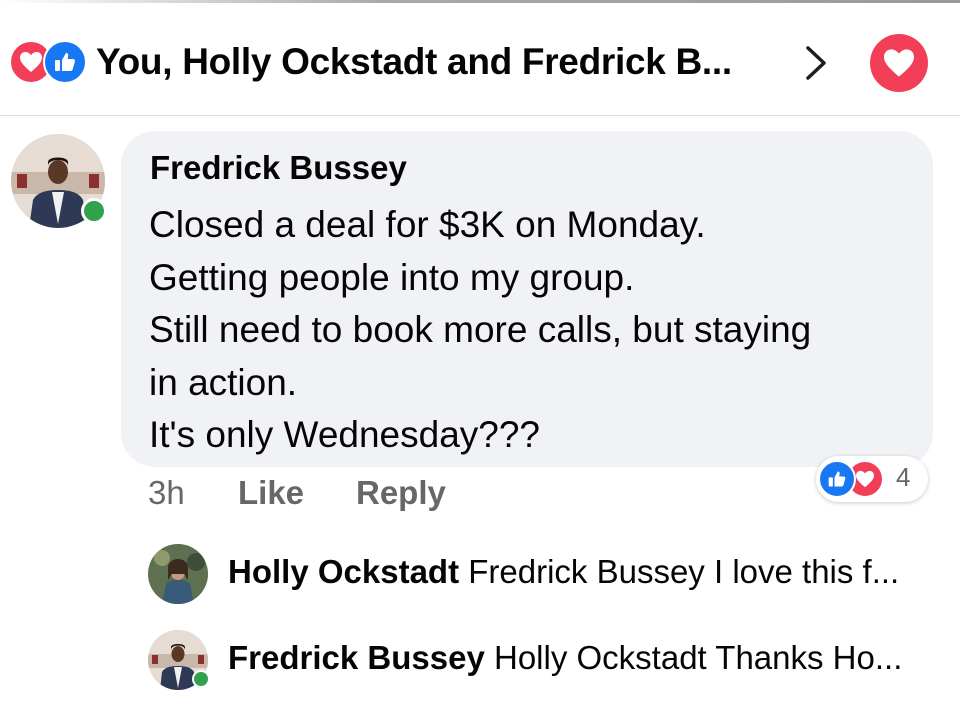 The width and height of the screenshot is (960, 716). Describe the element at coordinates (59, 181) in the screenshot. I see `author-avatar` at that location.